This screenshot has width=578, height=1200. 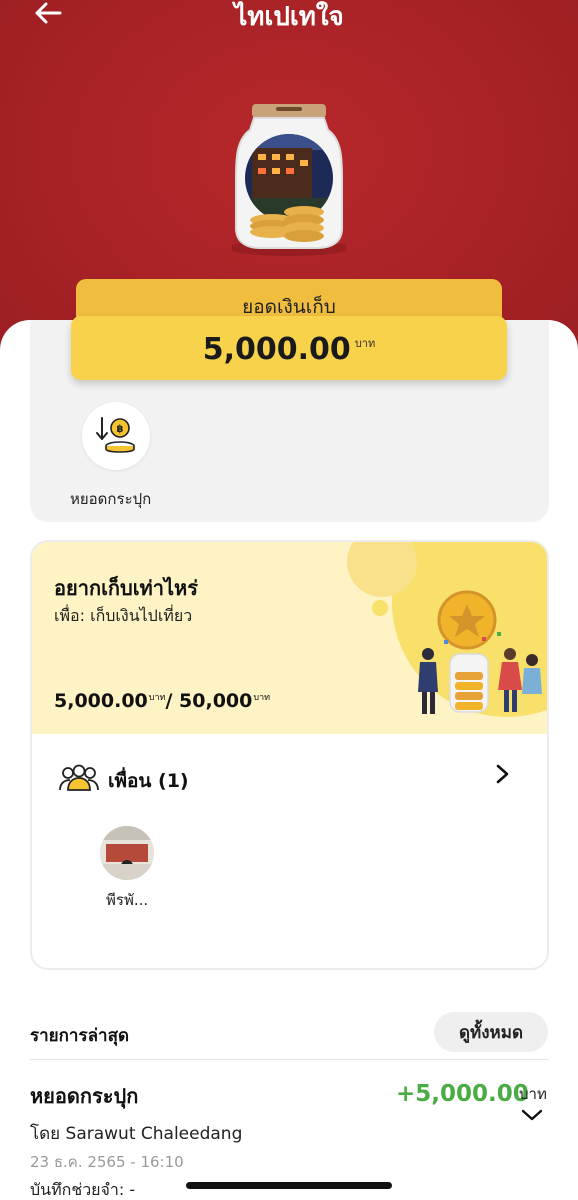 I want to click on goal-saved: 5,000.00, so click(x=101, y=701).